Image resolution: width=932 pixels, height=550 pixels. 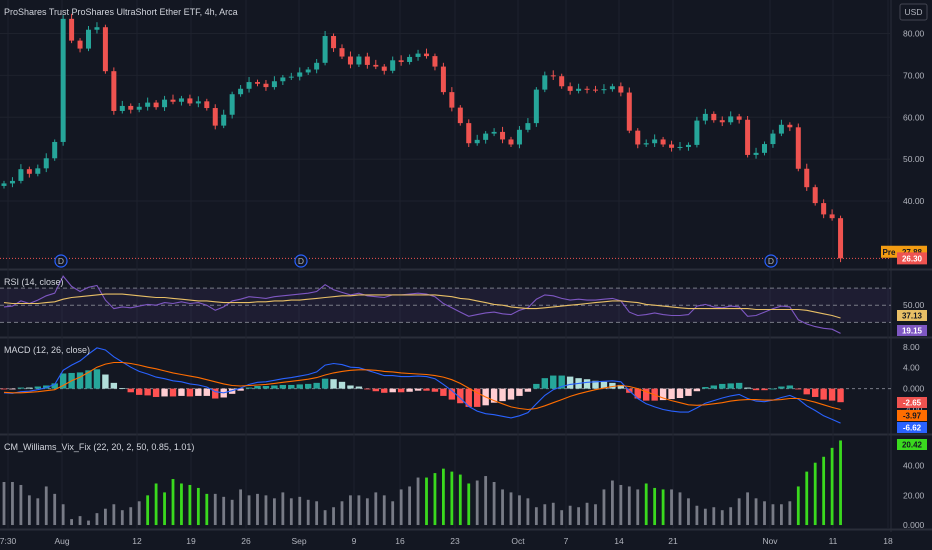 What do you see at coordinates (34, 282) in the screenshot?
I see `rsi-legend: RSI (14, close)` at bounding box center [34, 282].